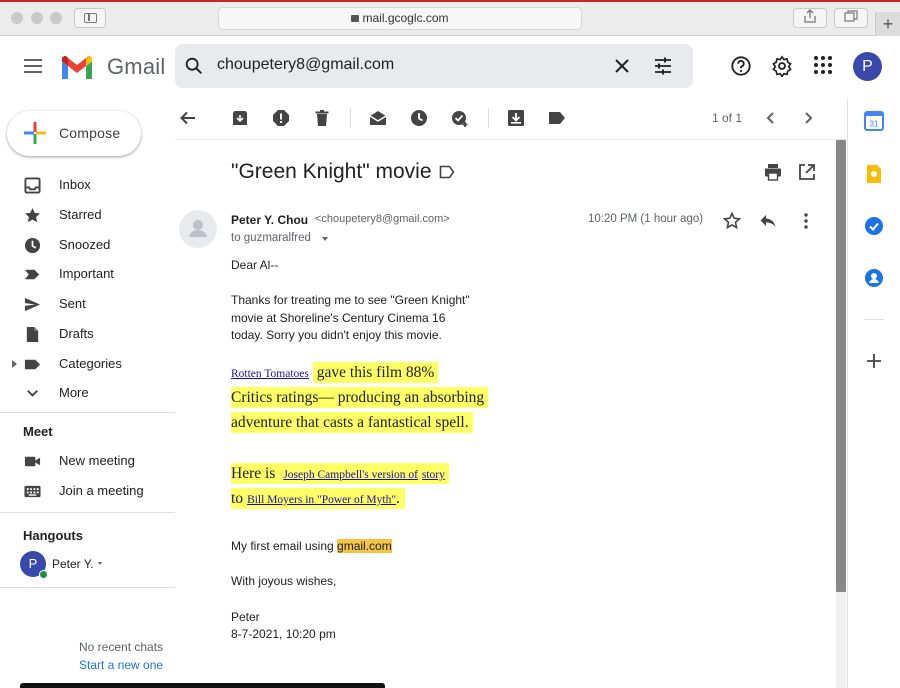  What do you see at coordinates (32, 185) in the screenshot?
I see `inbox-icon` at bounding box center [32, 185].